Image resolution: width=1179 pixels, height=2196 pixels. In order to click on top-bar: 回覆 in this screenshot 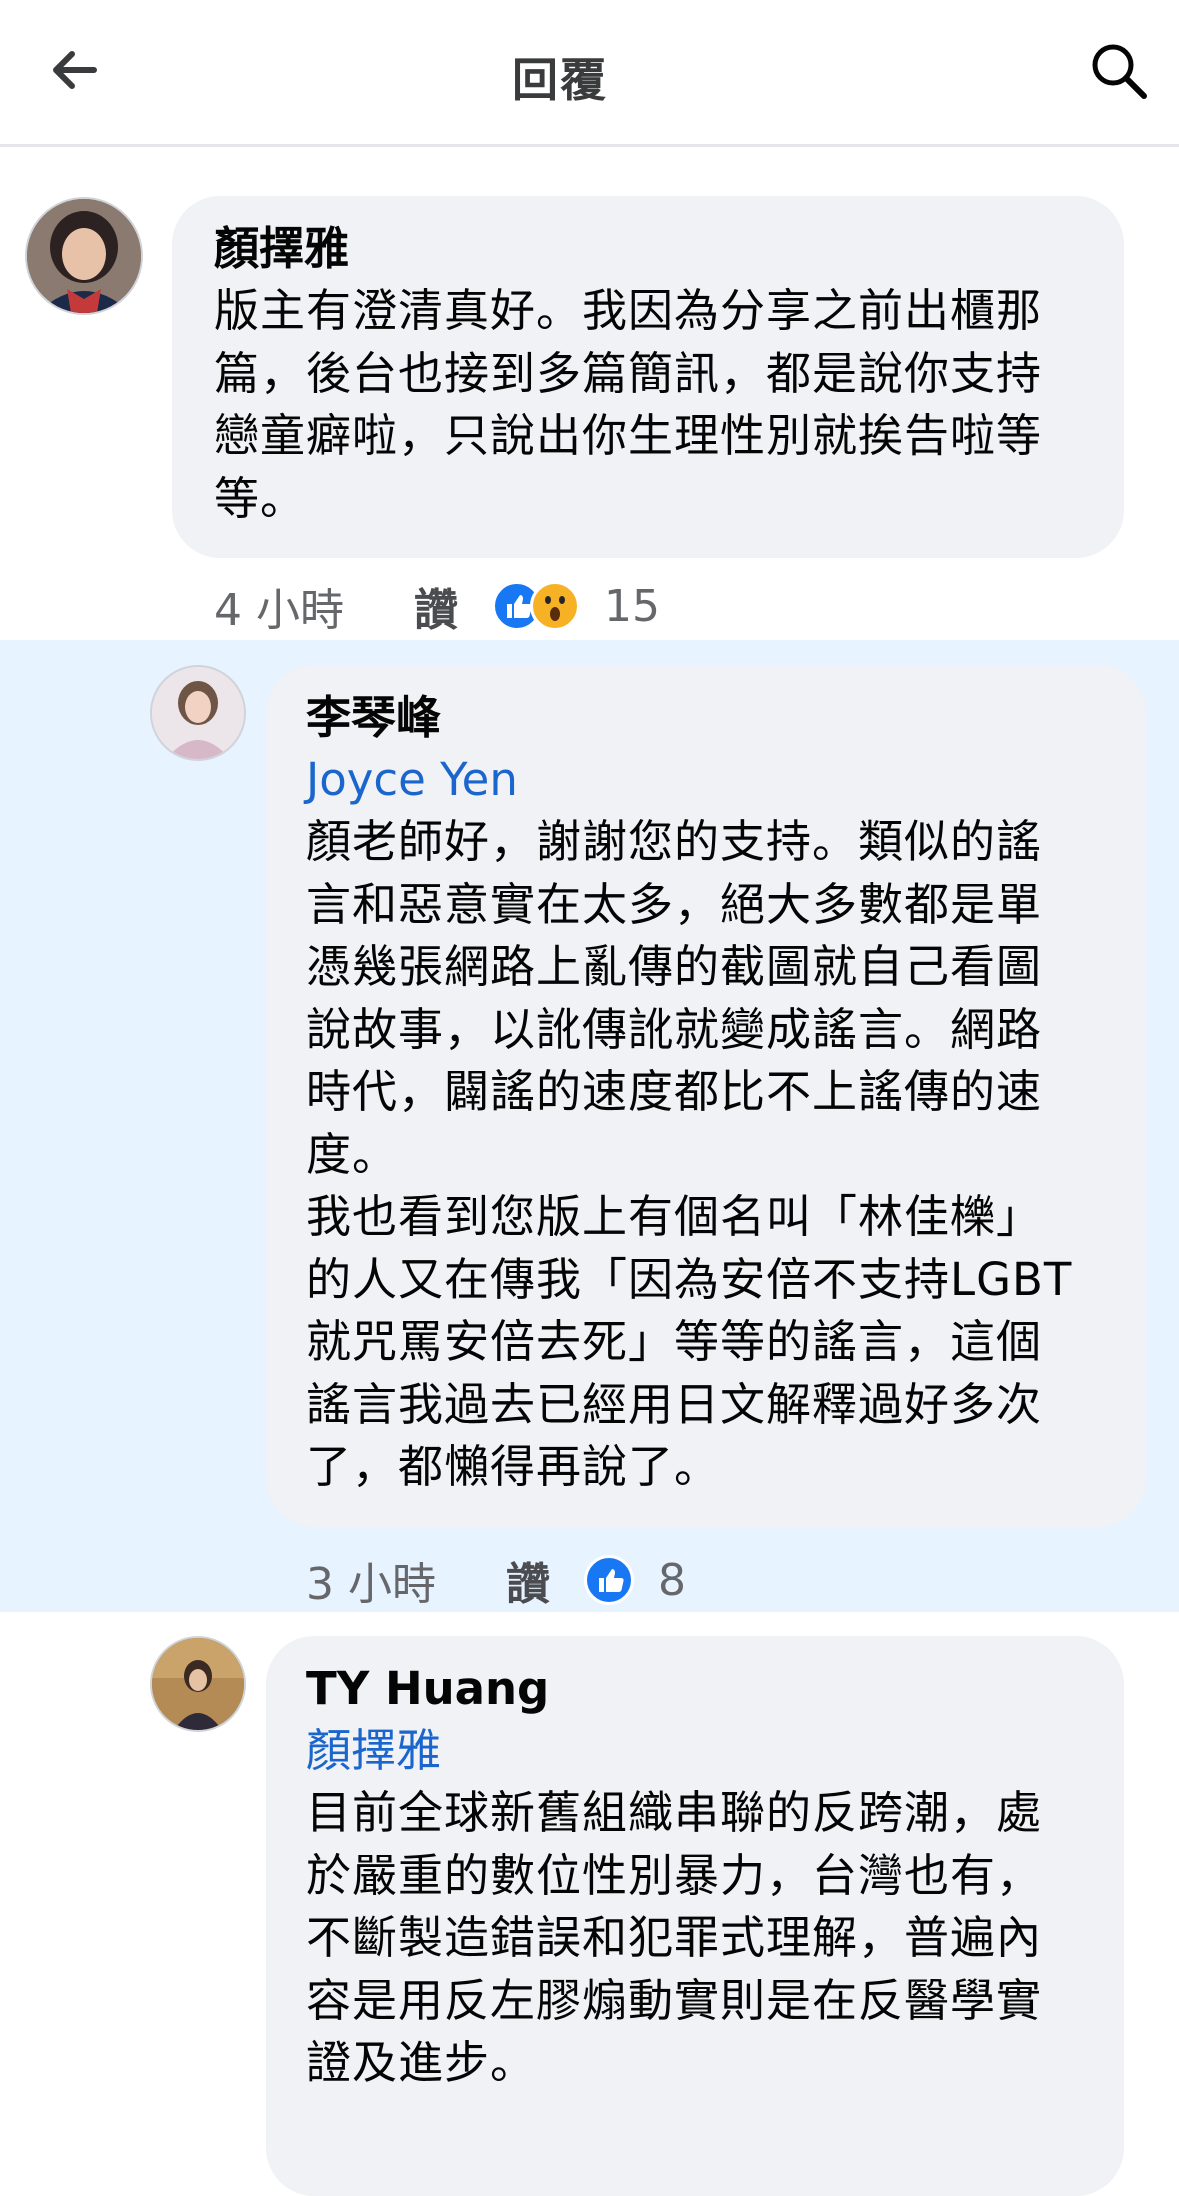, I will do `click(589, 73)`.